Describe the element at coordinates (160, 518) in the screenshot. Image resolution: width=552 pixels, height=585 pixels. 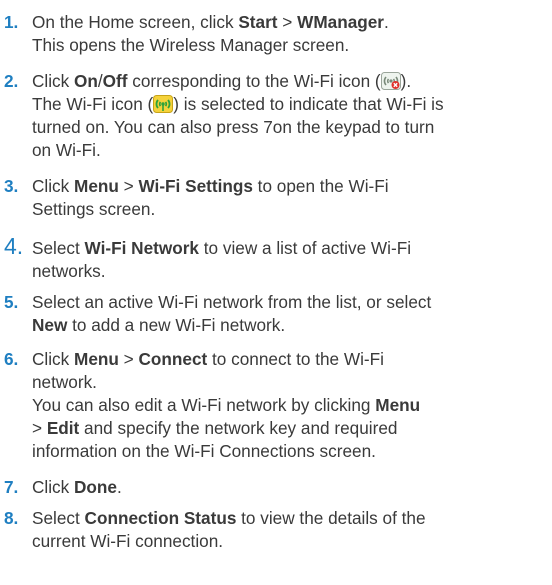
I see `bold-term: Connection Status` at that location.